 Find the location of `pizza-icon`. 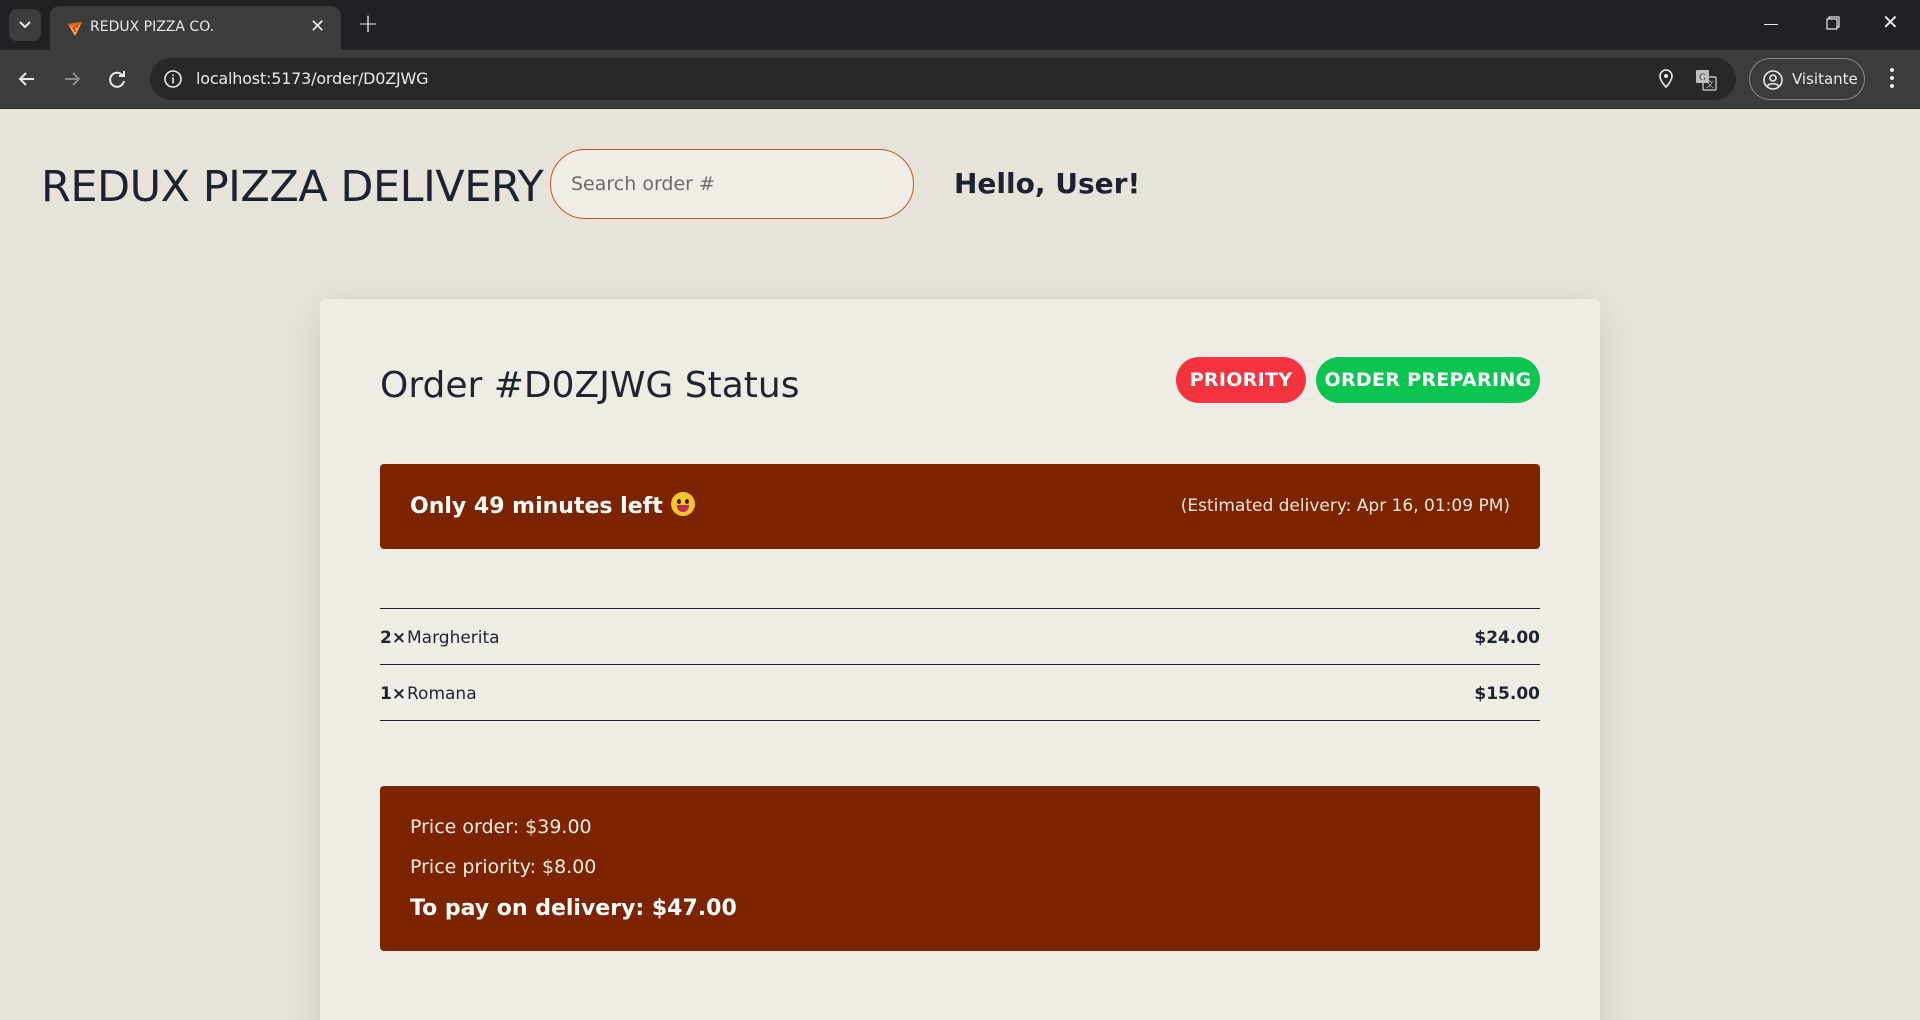

pizza-icon is located at coordinates (75, 29).